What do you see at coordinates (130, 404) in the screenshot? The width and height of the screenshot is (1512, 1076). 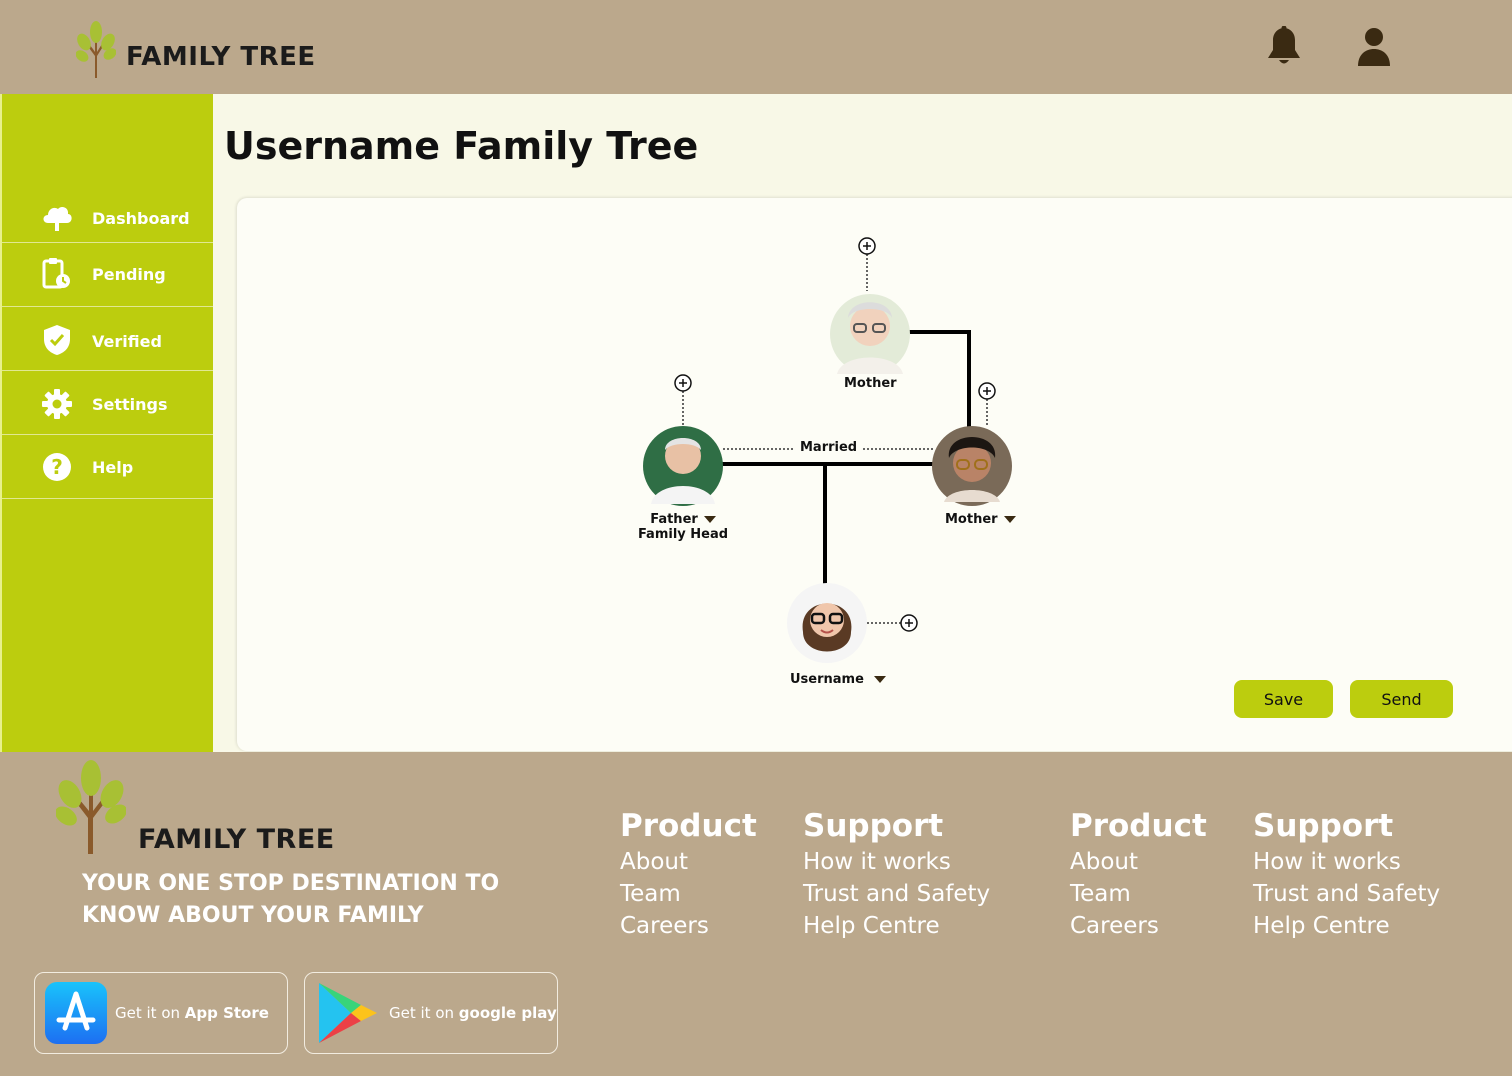 I see `sidebar-item-label: Settings` at bounding box center [130, 404].